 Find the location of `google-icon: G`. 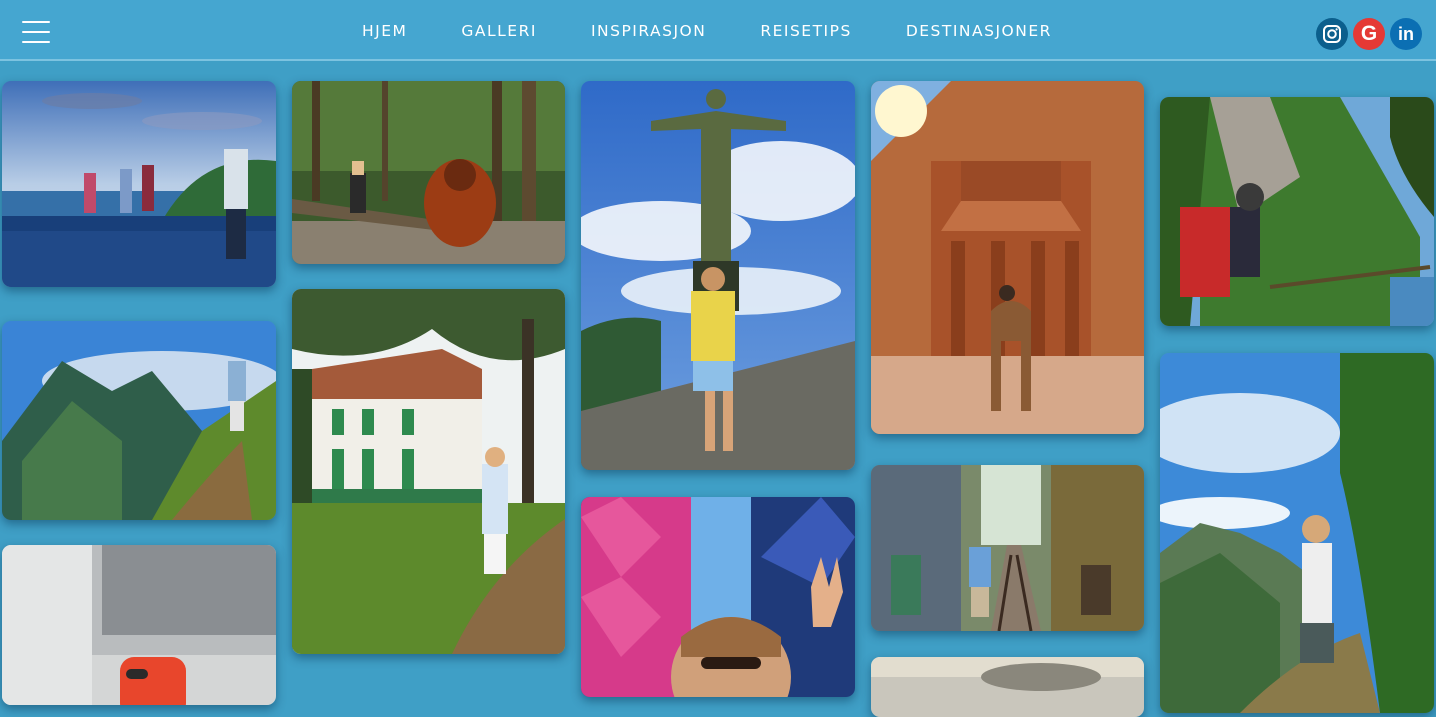

google-icon: G is located at coordinates (1369, 34).